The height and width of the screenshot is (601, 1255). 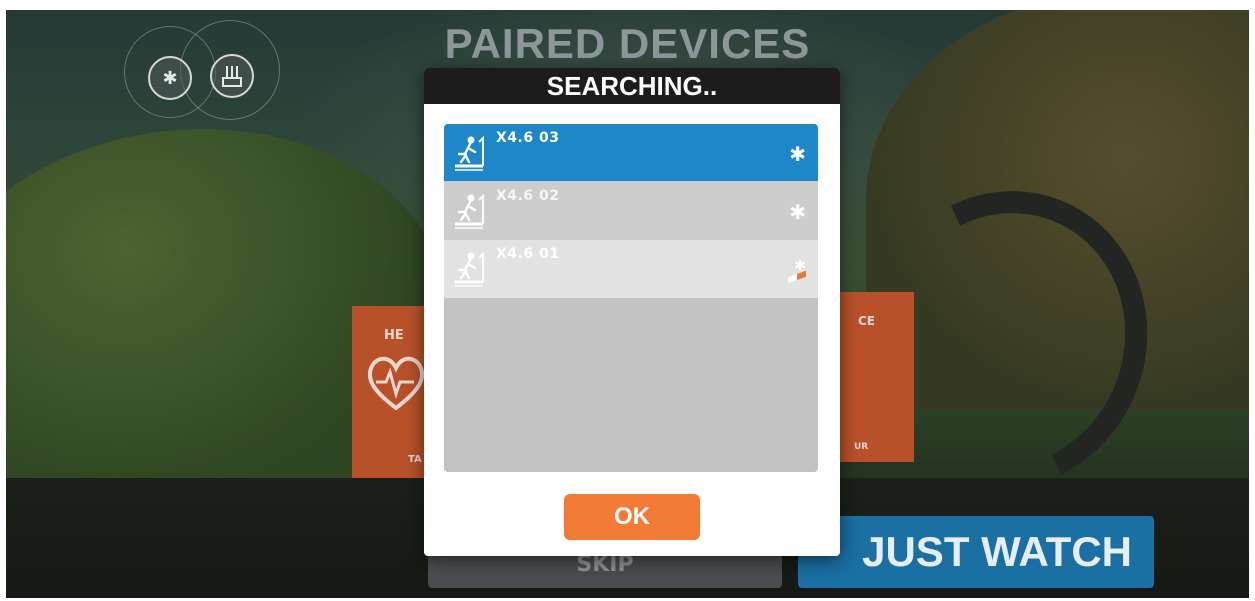 I want to click on device-name: X4.6 03, so click(x=528, y=138).